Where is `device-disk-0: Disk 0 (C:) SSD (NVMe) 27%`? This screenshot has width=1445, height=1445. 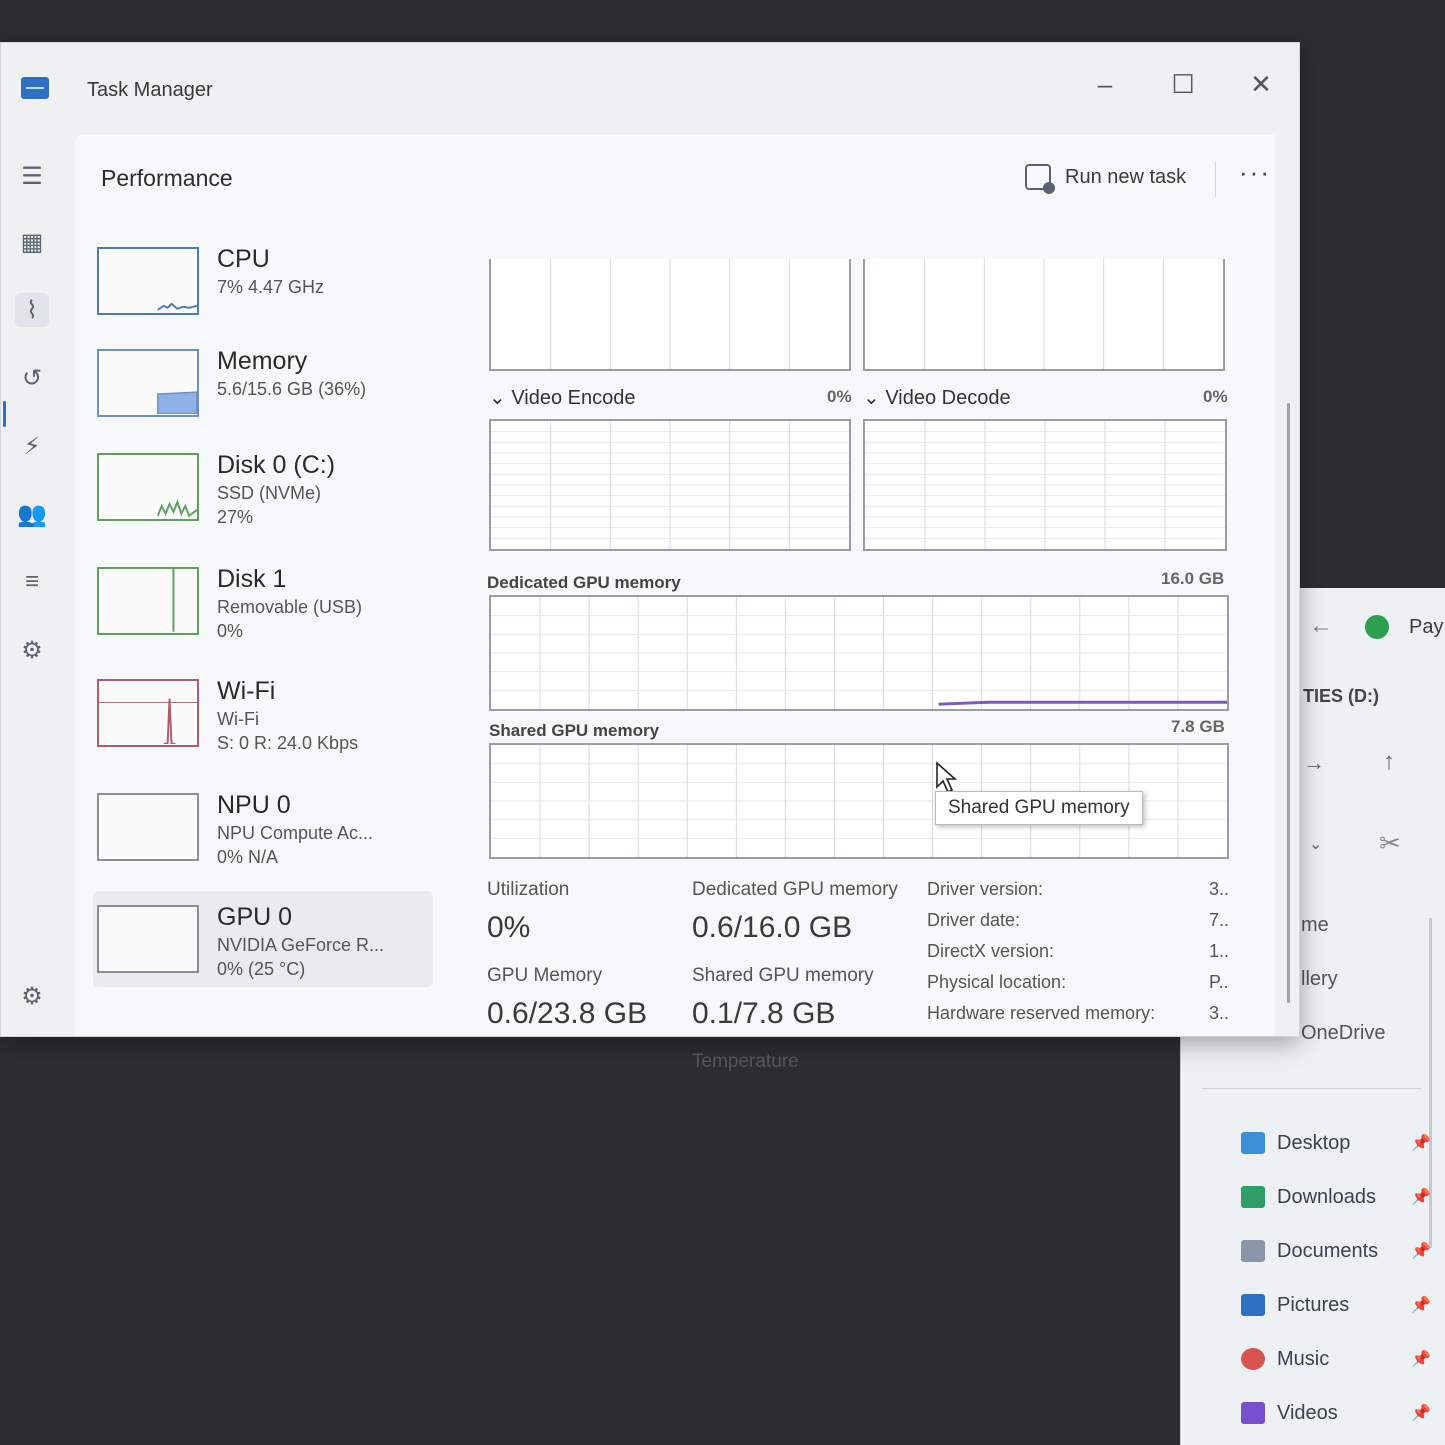
device-disk-0: Disk 0 (C:) SSD (NVMe) 27% is located at coordinates (263, 487).